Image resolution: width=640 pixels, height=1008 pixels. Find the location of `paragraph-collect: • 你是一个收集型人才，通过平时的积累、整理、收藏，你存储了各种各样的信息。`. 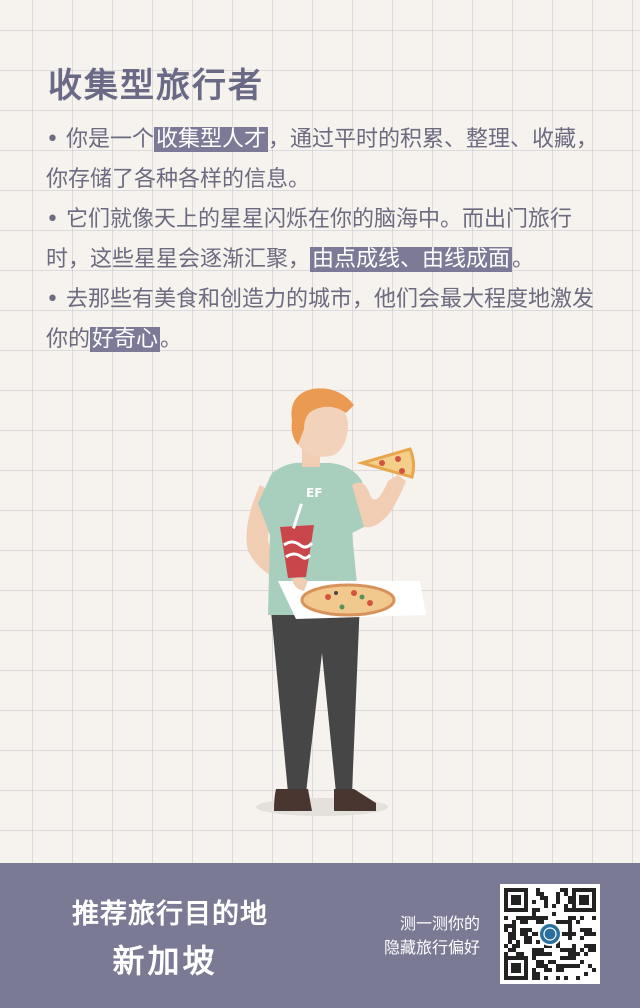

paragraph-collect: • 你是一个收集型人才，通过平时的积累、整理、收藏，你存储了各种各样的信息。 is located at coordinates (324, 160).